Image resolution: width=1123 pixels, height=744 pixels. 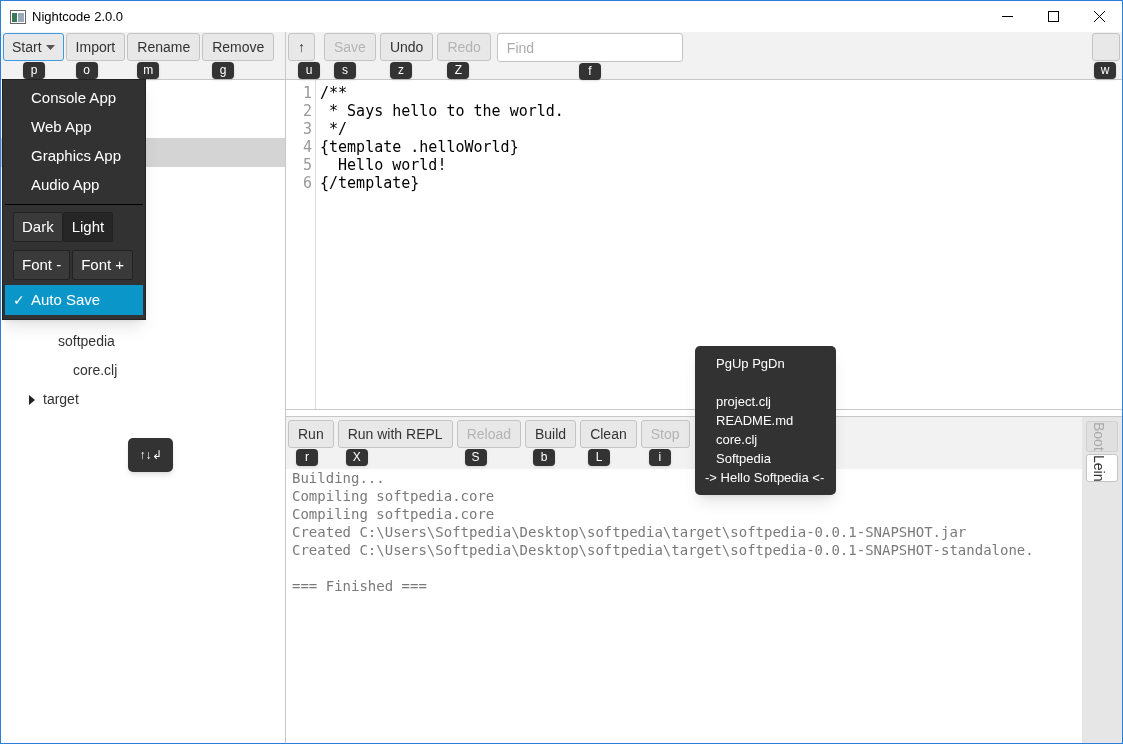 I want to click on tooltip-line: Softpedia, so click(x=743, y=459).